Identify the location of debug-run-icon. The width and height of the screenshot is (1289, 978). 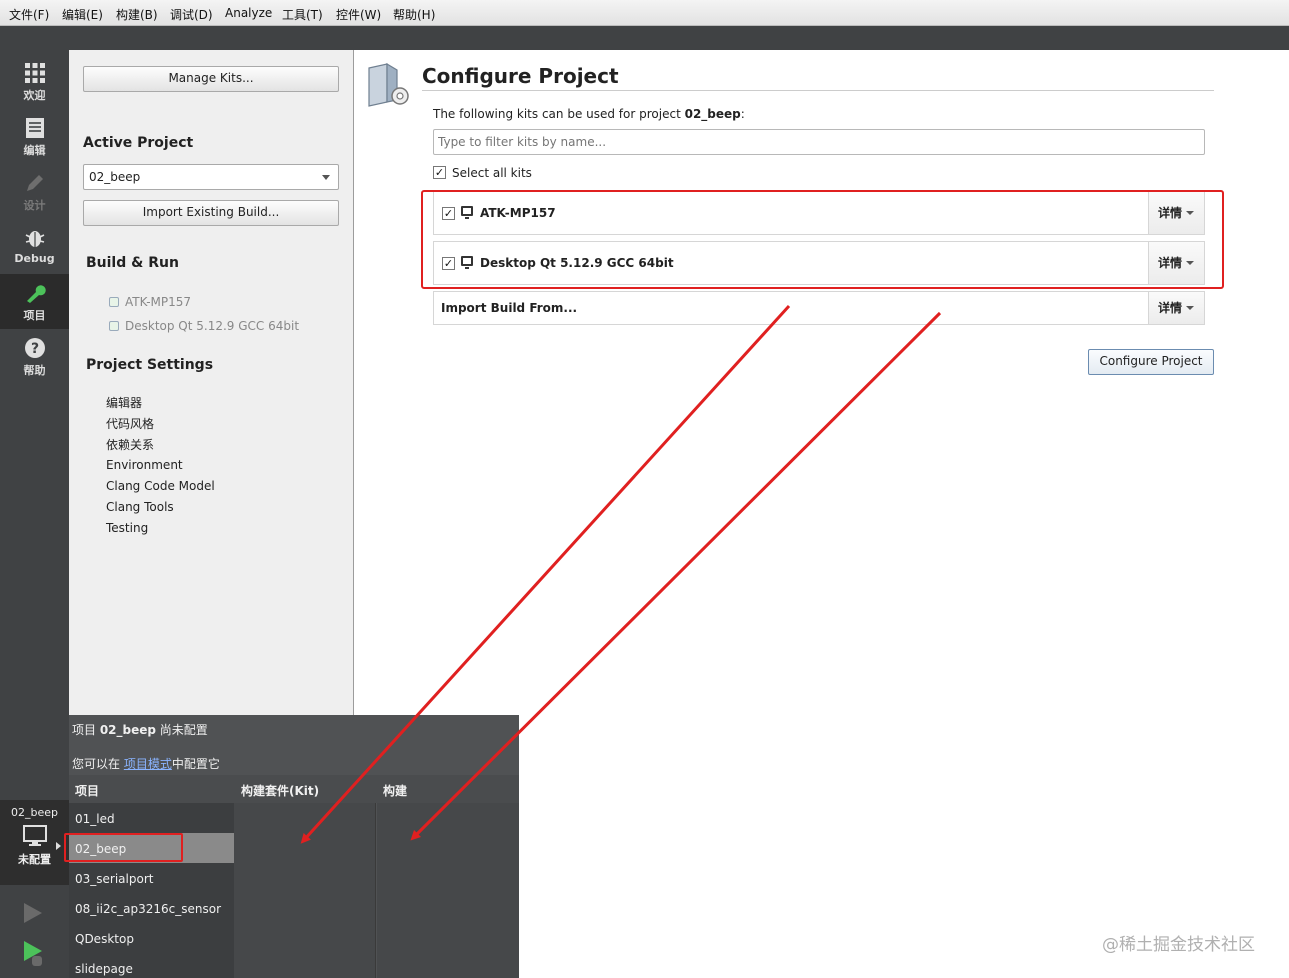
(33, 953).